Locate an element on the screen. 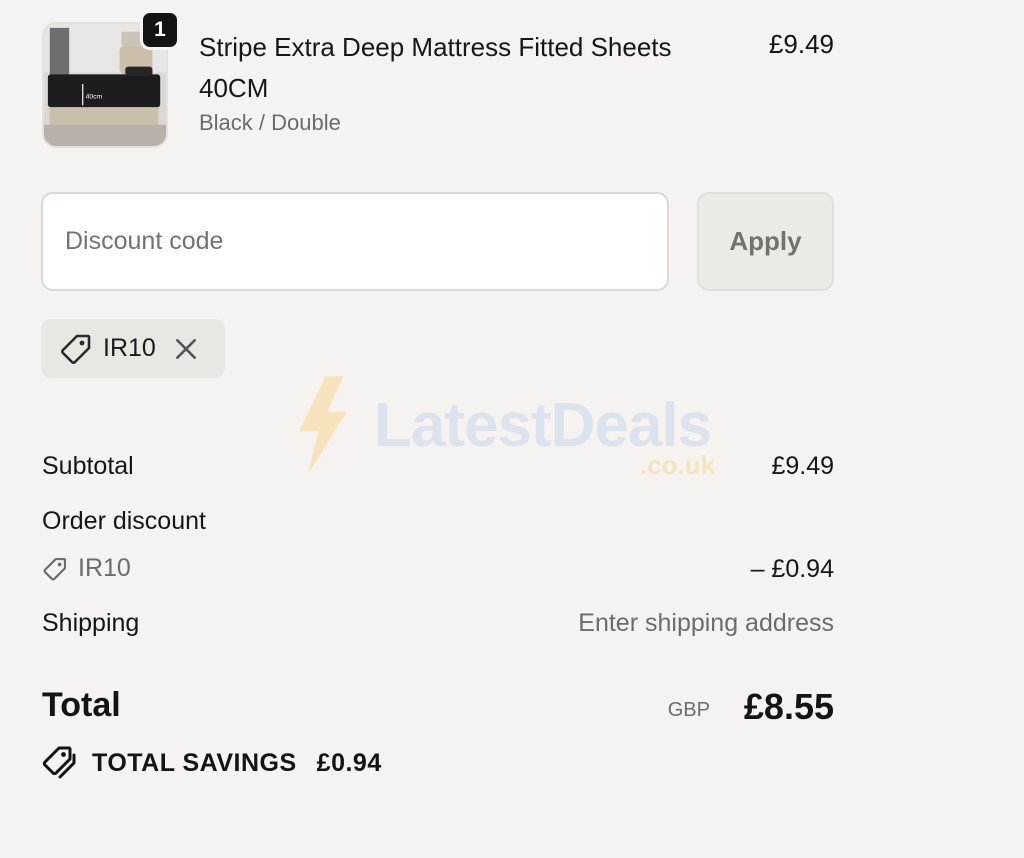  double-tag-icon is located at coordinates (59, 762).